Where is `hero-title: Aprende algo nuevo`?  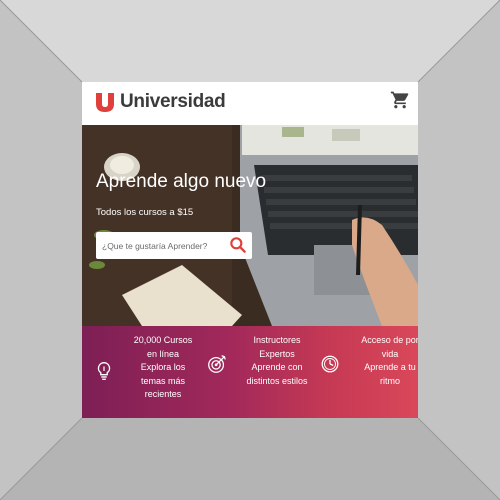 hero-title: Aprende algo nuevo is located at coordinates (181, 181).